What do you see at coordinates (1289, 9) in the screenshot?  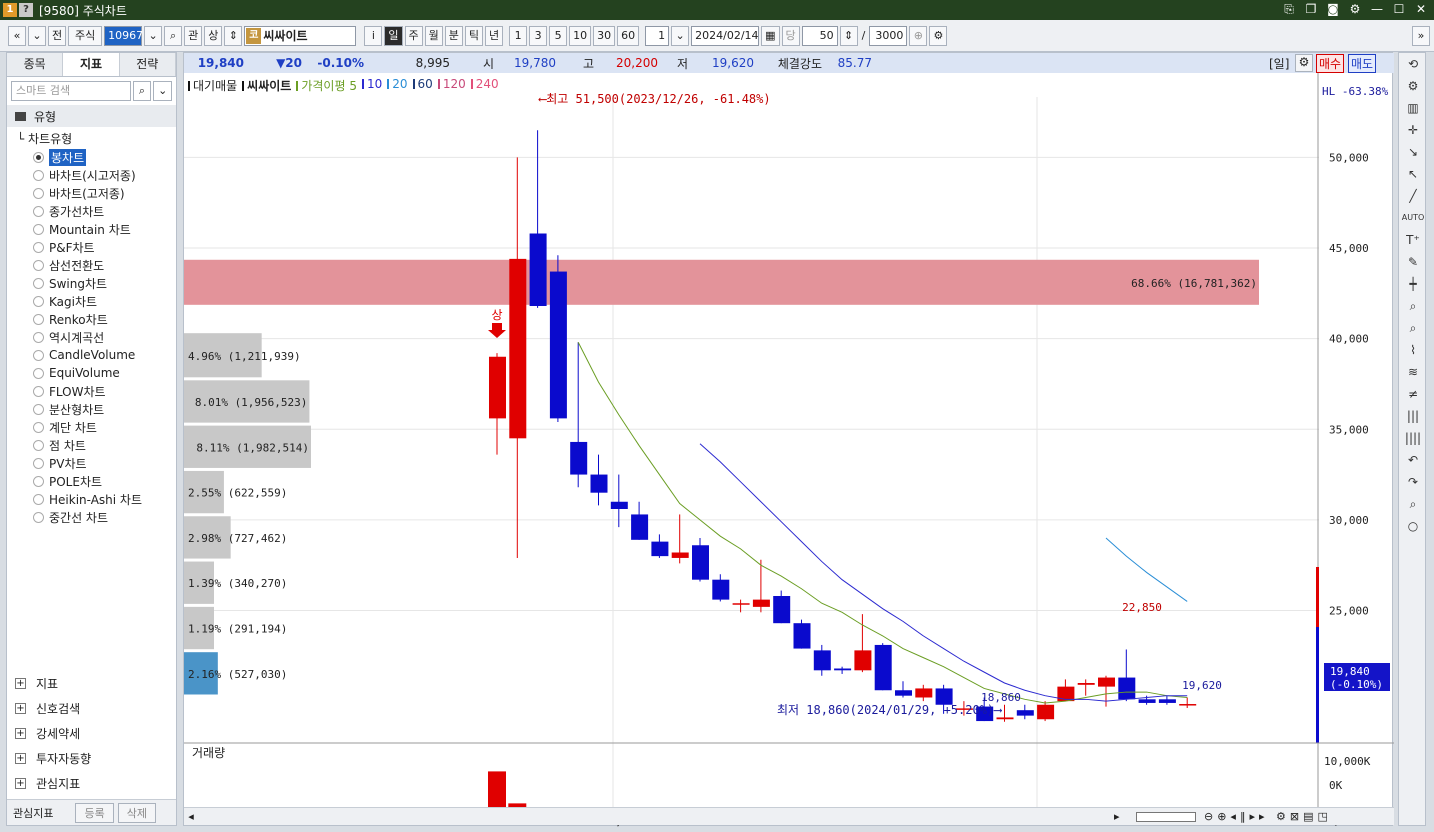 I see `link-icon: ⎘` at bounding box center [1289, 9].